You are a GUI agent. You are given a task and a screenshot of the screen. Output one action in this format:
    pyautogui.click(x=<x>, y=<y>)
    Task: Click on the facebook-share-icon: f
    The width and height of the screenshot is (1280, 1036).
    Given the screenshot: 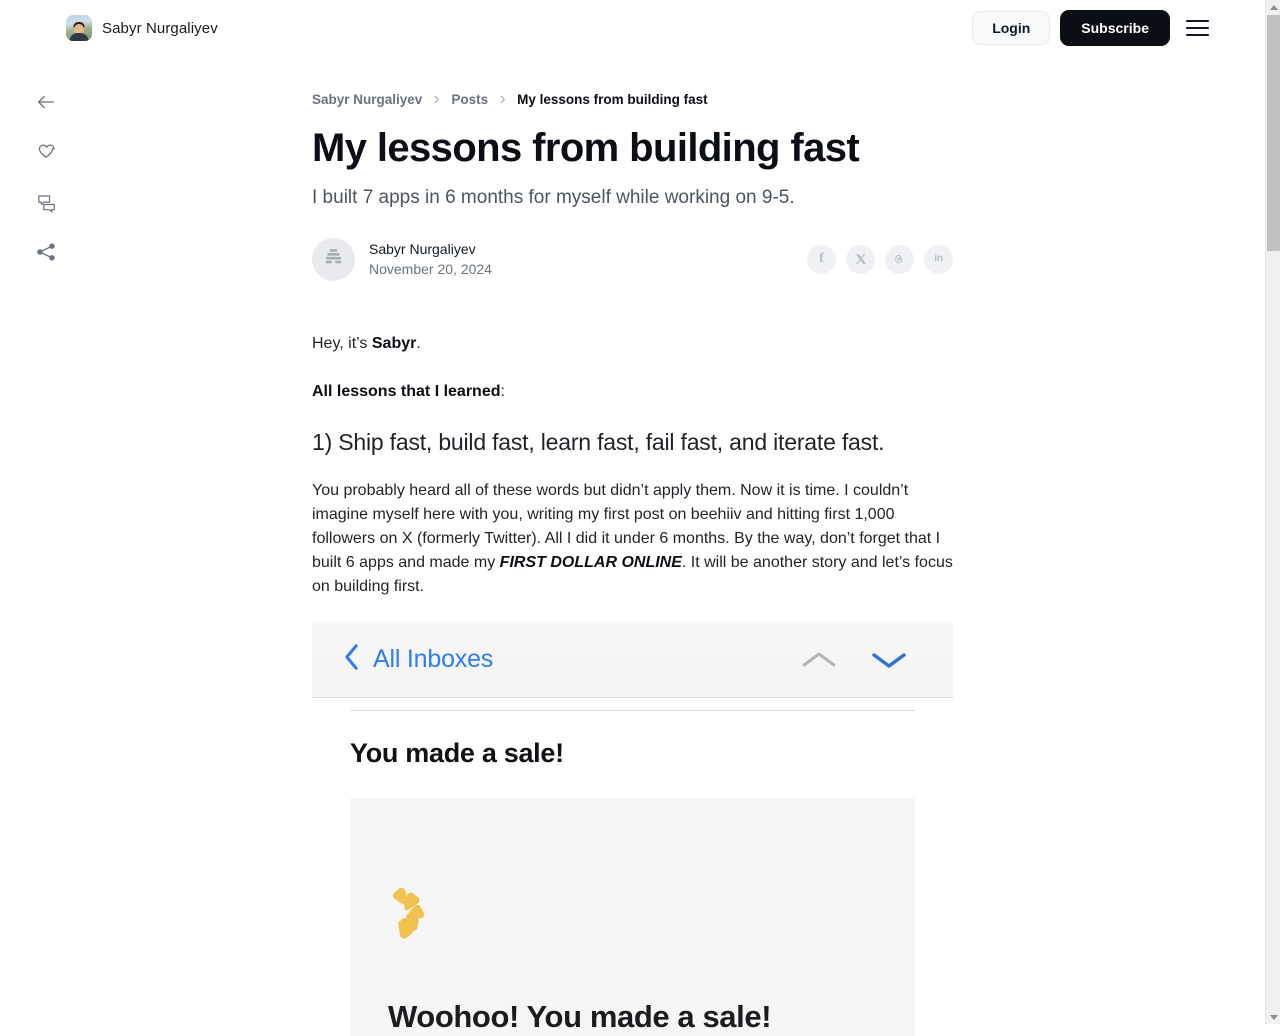 What is the action you would take?
    pyautogui.click(x=821, y=259)
    